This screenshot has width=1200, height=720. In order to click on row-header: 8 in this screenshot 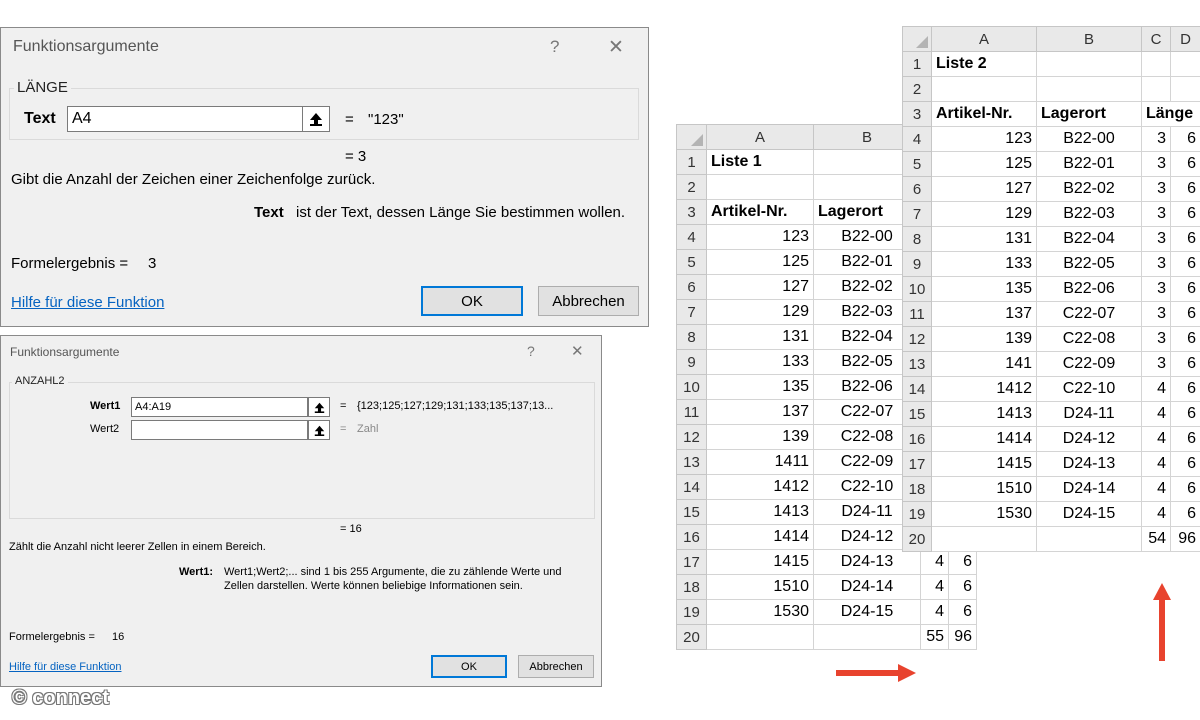, I will do `click(917, 239)`.